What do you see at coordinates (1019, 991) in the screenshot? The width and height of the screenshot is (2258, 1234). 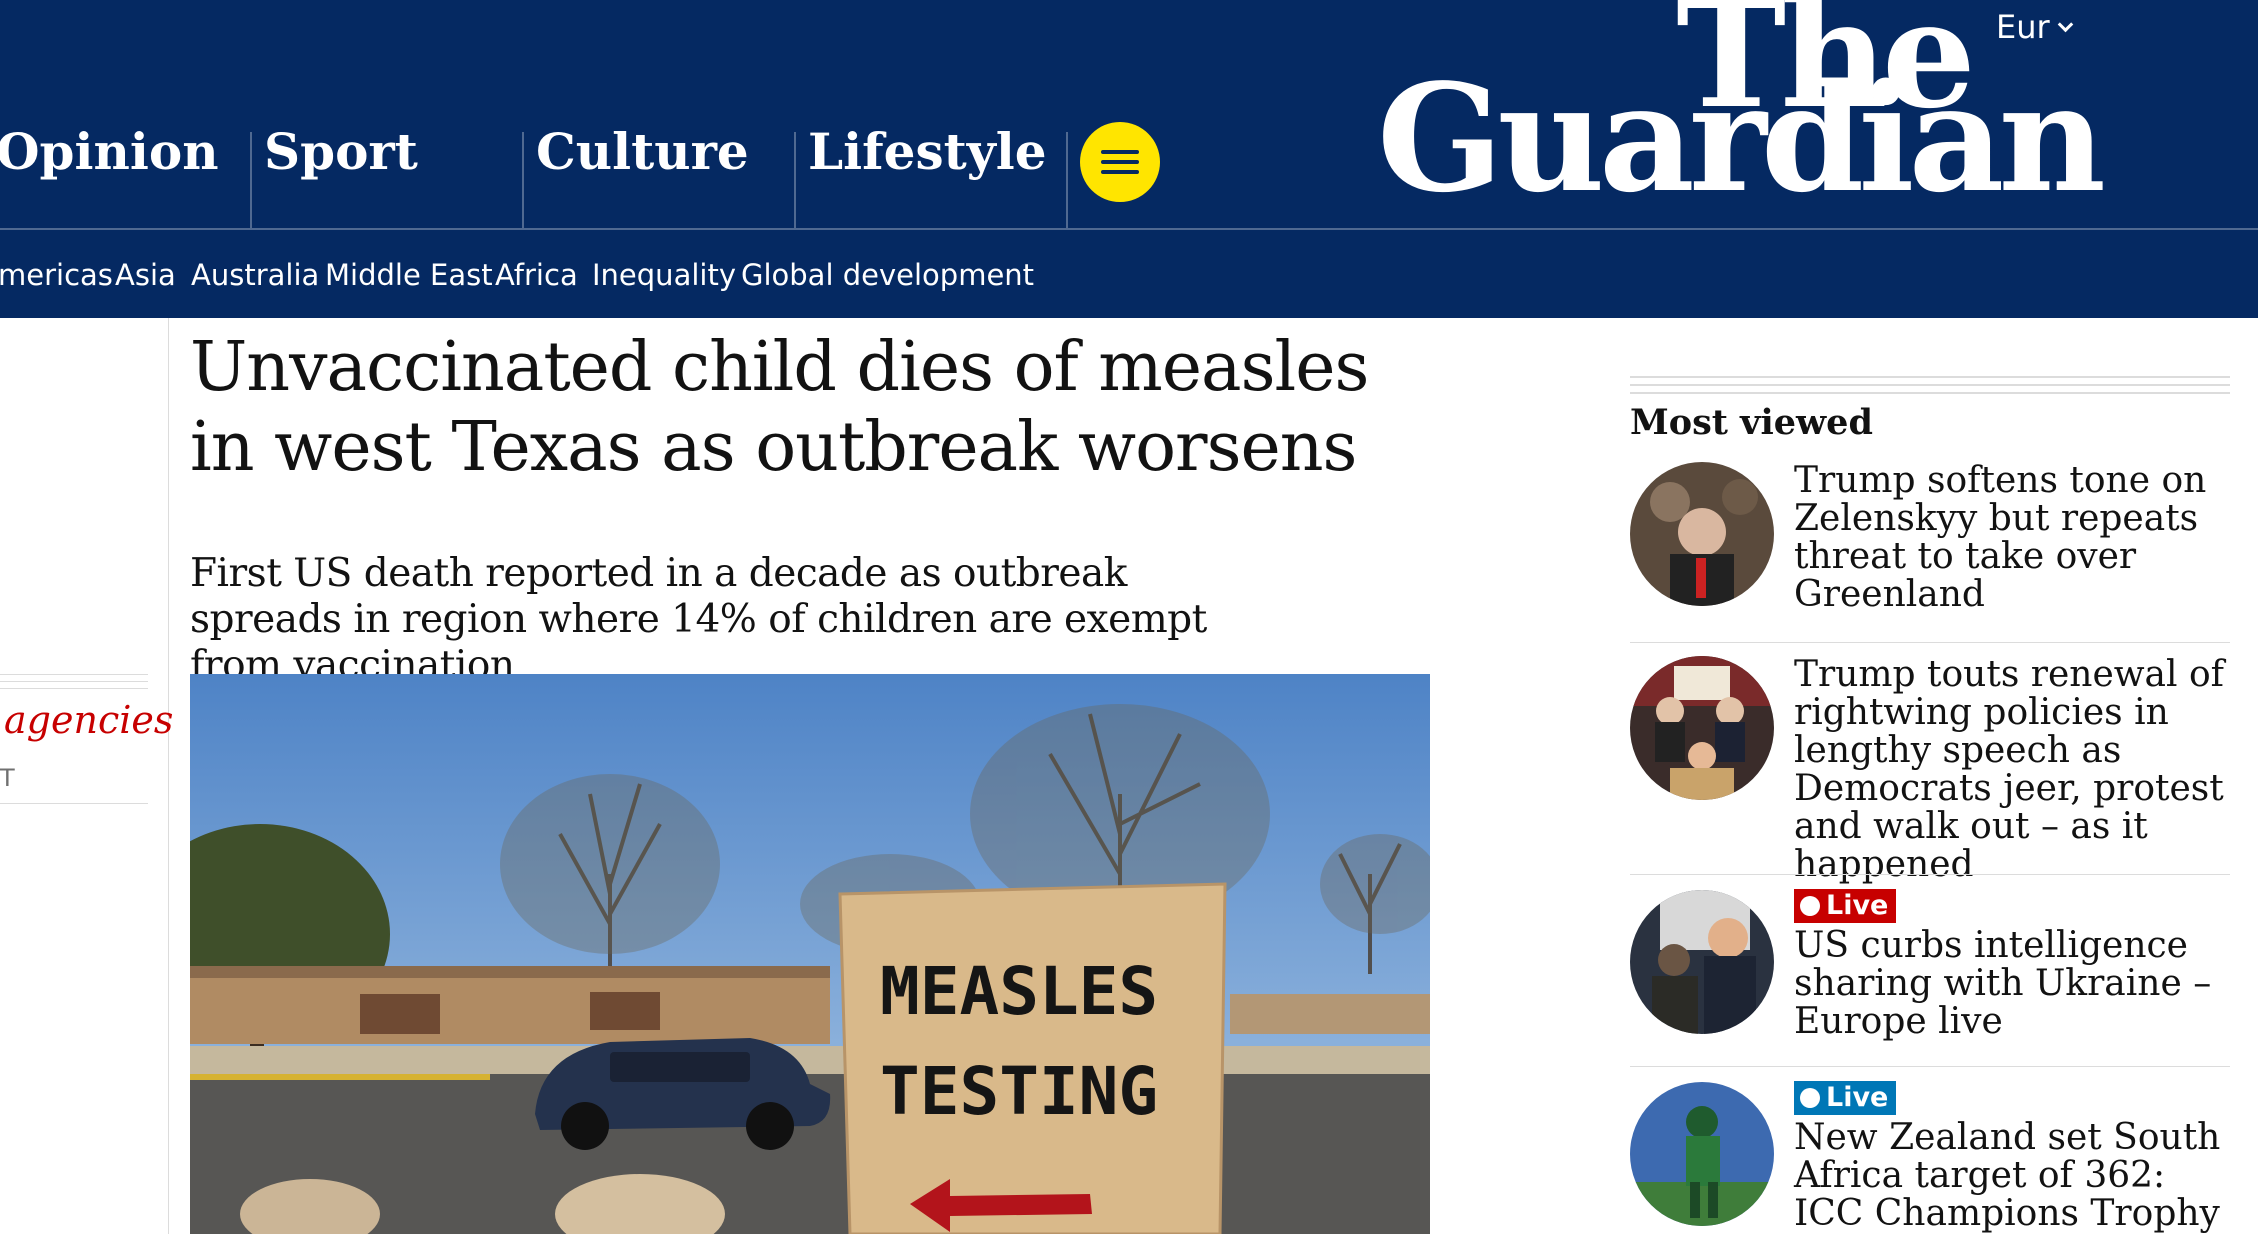 I see `sign-line-1: MEASLES` at bounding box center [1019, 991].